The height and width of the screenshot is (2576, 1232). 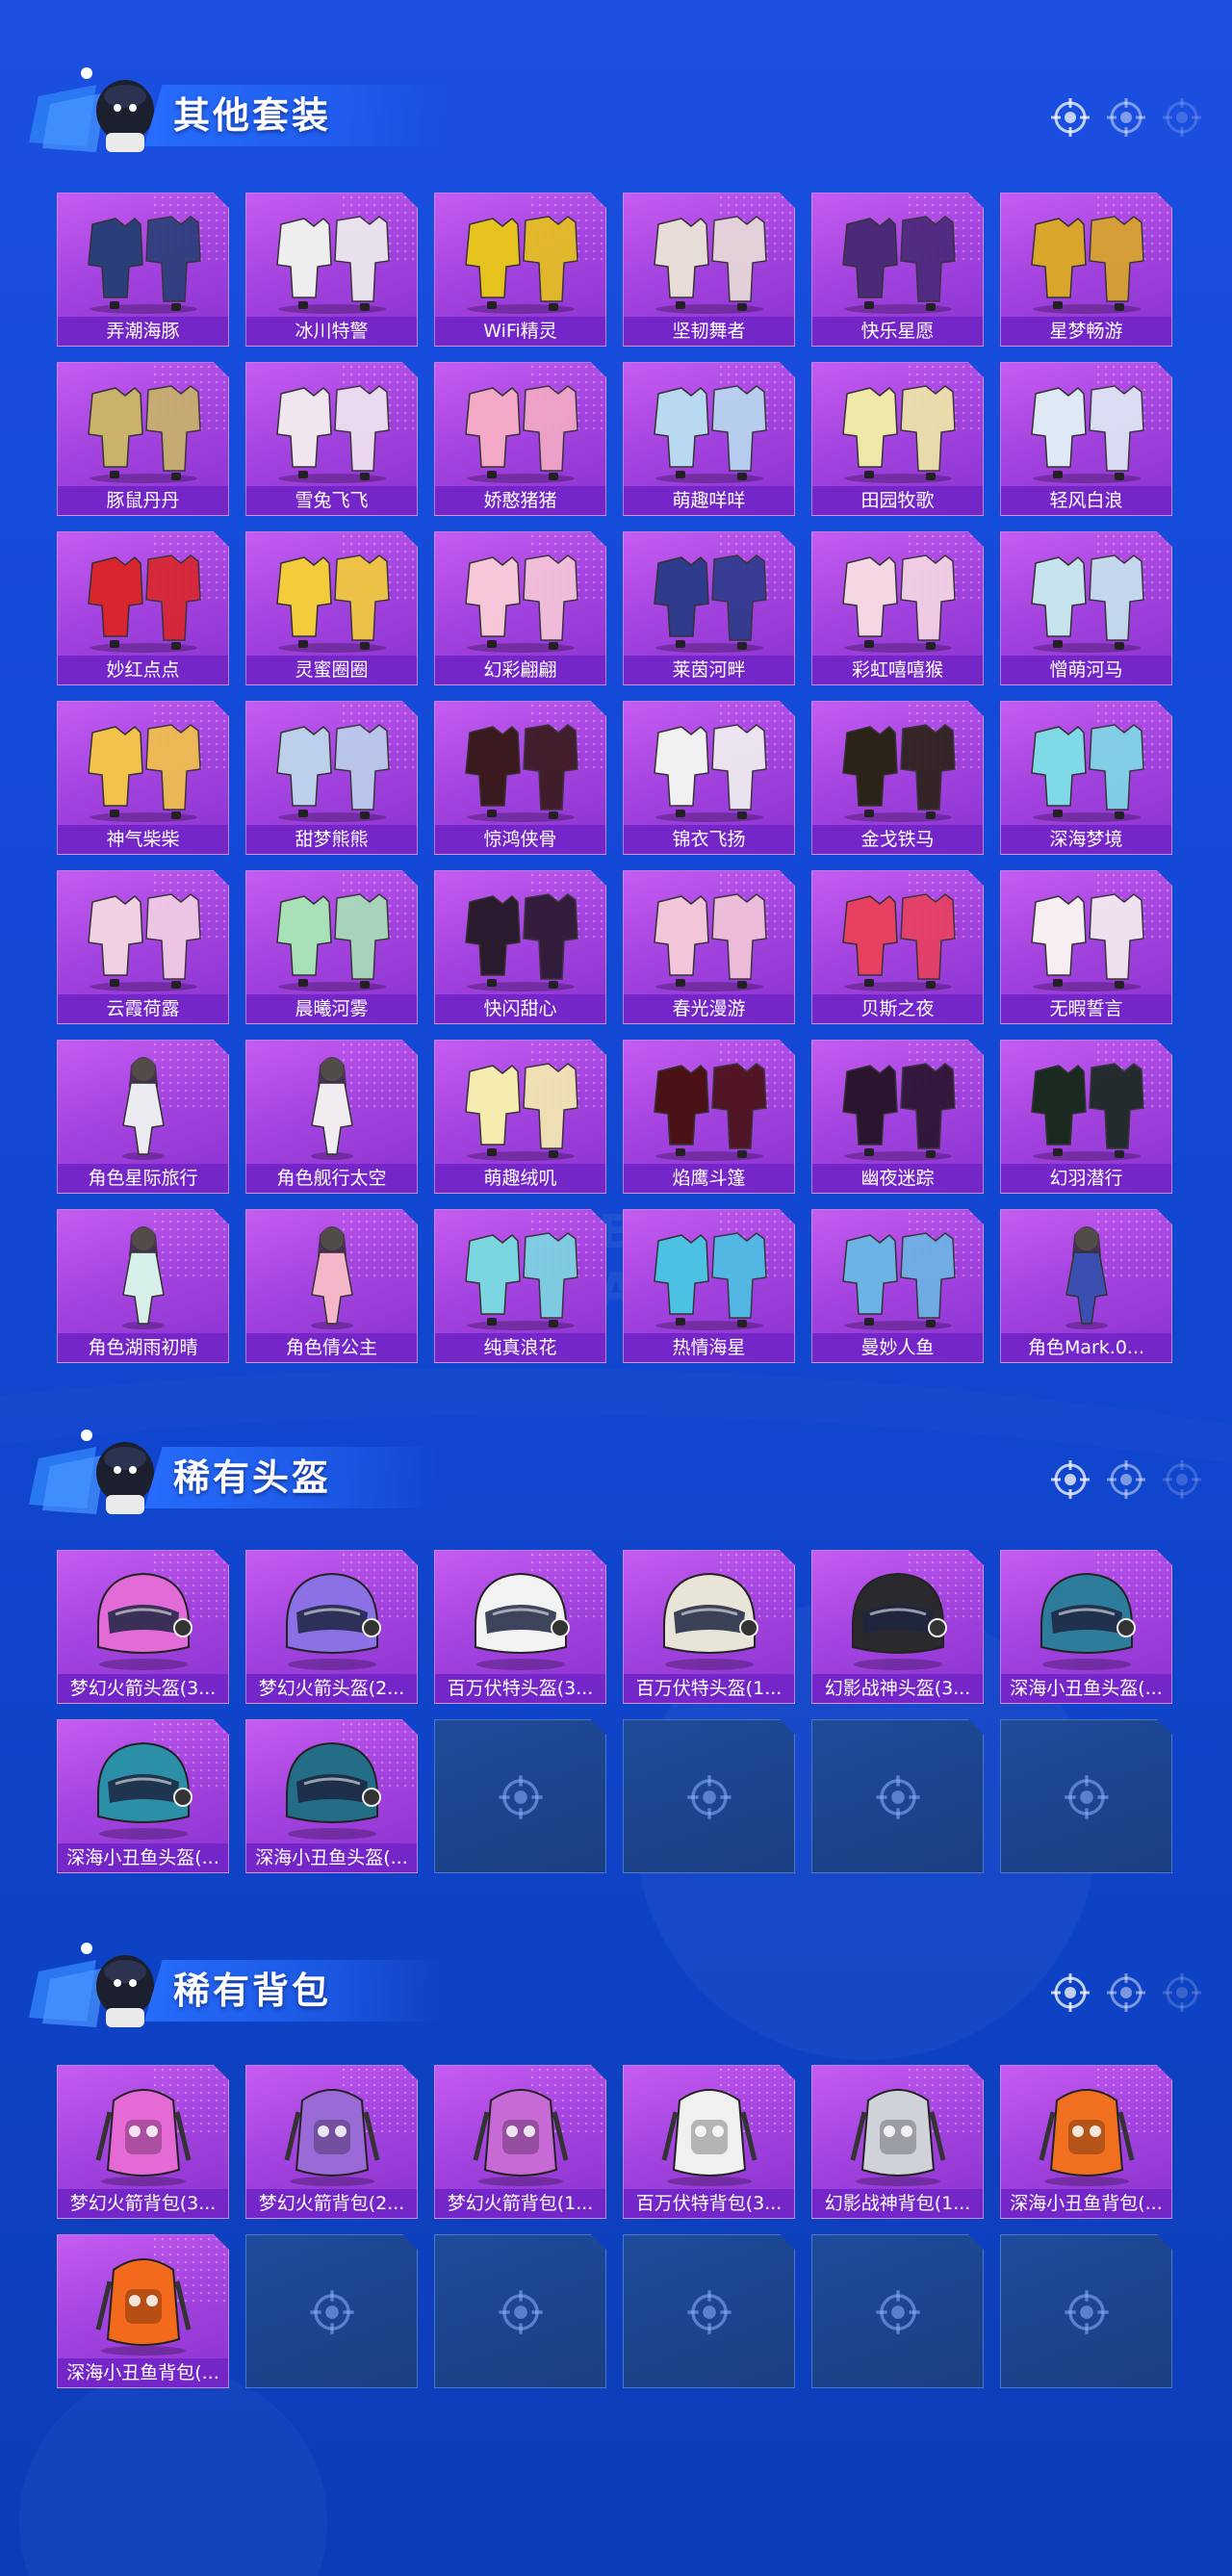 I want to click on item-card: 纯真浪花, so click(x=520, y=1286).